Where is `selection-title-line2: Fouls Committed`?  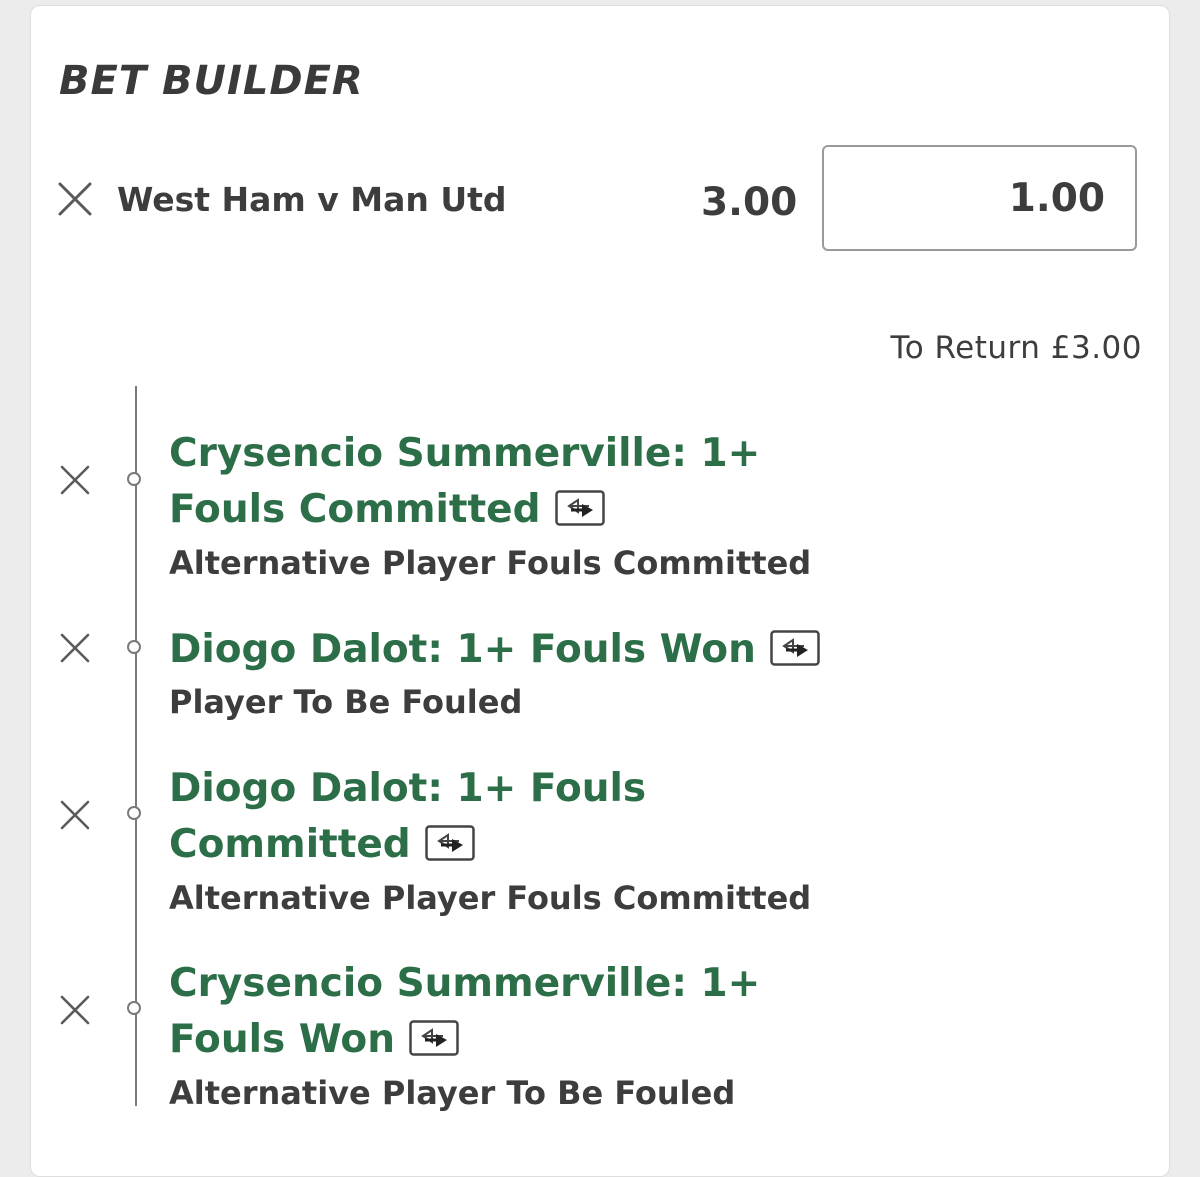 selection-title-line2: Fouls Committed is located at coordinates (355, 509).